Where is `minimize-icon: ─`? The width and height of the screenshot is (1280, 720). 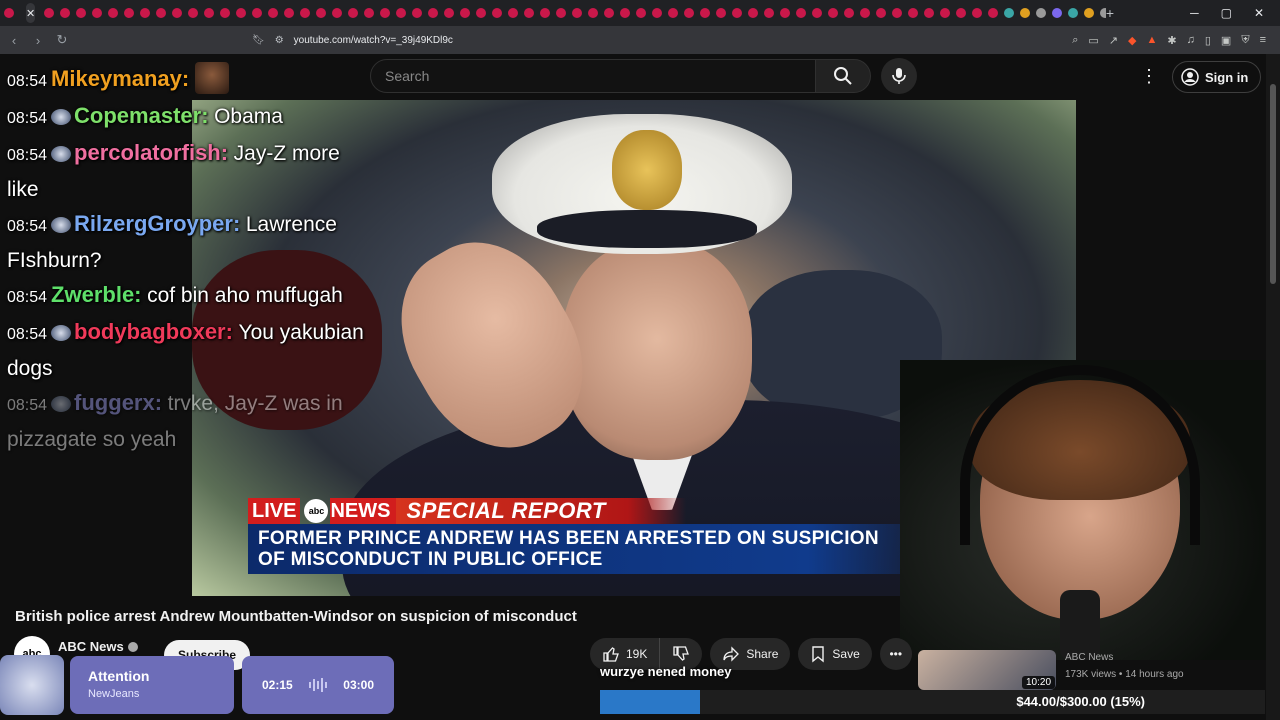 minimize-icon: ─ is located at coordinates (1194, 13).